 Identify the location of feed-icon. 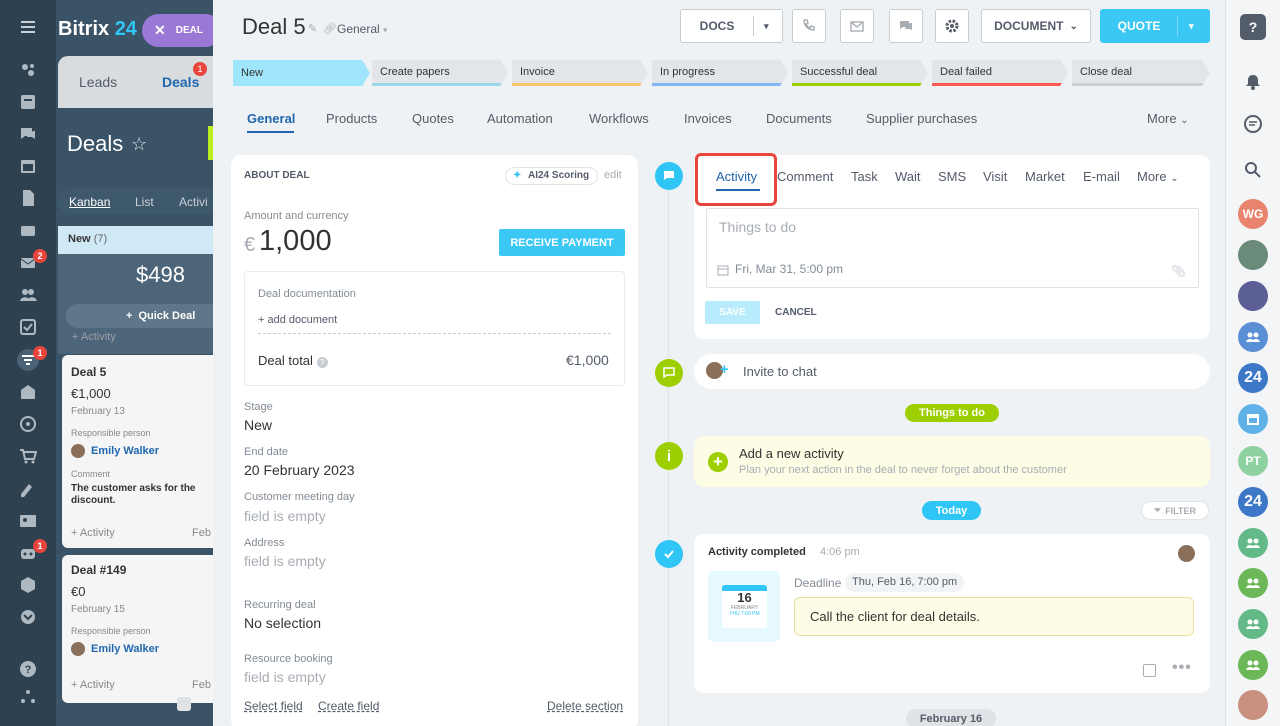
(28, 70).